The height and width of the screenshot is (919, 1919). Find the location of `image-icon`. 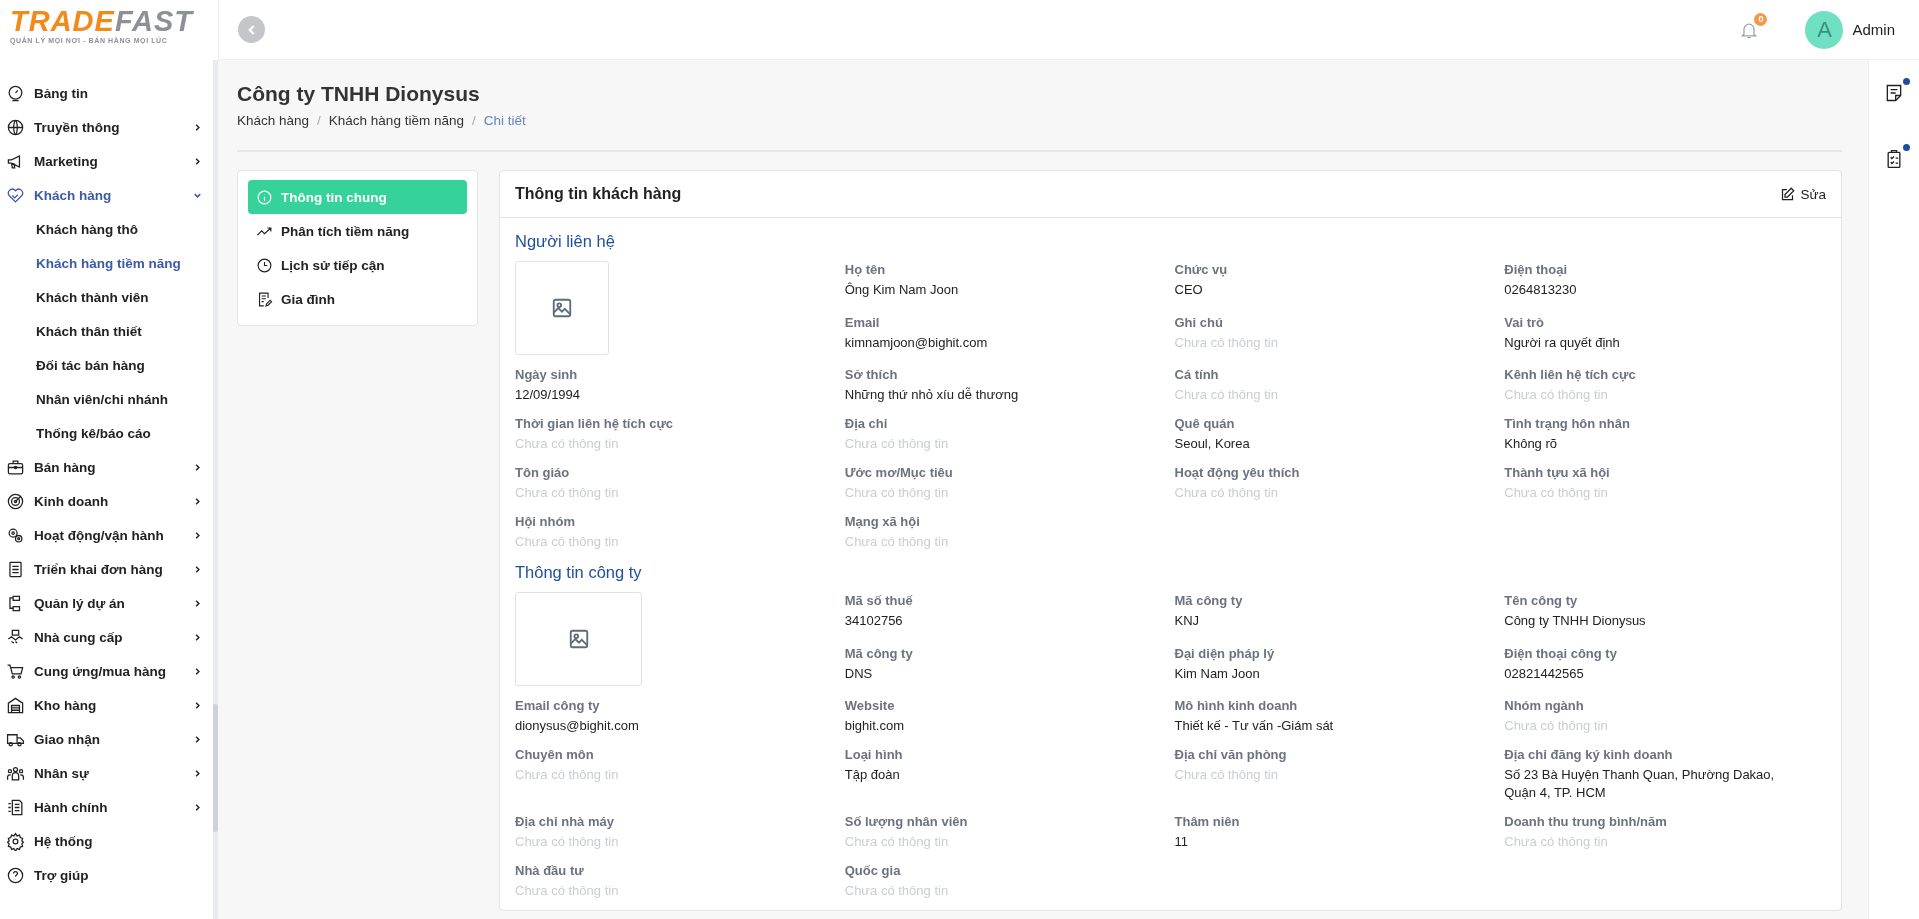

image-icon is located at coordinates (578, 639).